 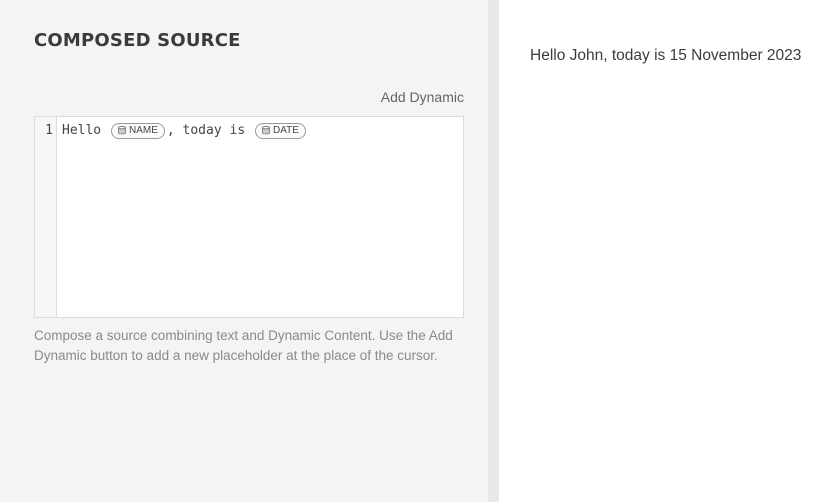 I want to click on editor-line: Hello NAME , today is DATE, so click(x=185, y=130).